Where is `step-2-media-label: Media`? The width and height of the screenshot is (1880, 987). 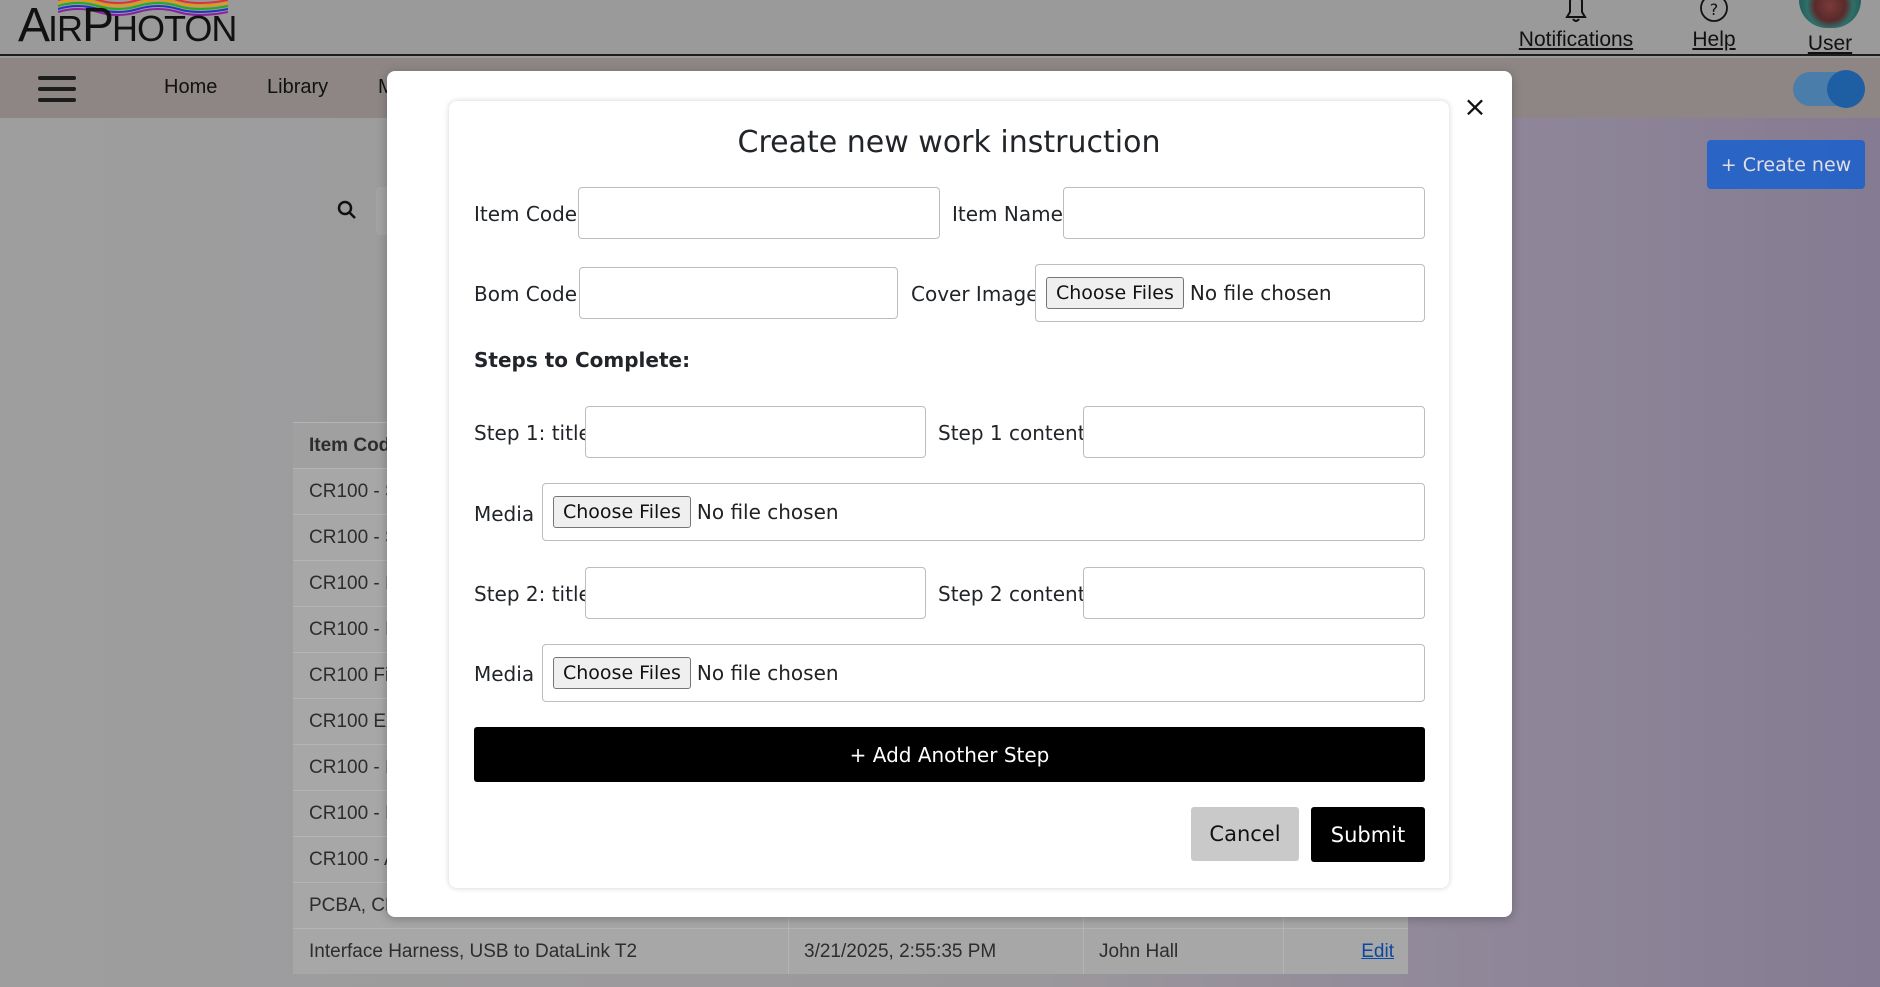
step-2-media-label: Media is located at coordinates (504, 674).